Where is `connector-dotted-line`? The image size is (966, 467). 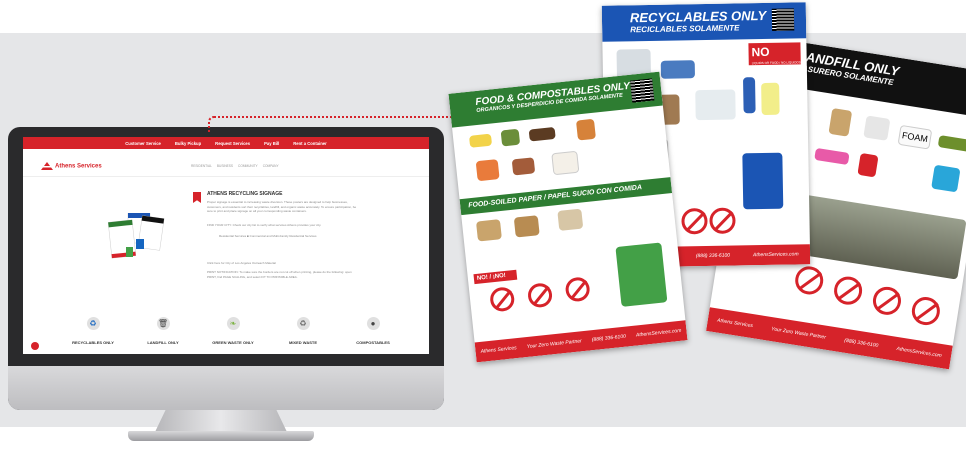 connector-dotted-line is located at coordinates (335, 124).